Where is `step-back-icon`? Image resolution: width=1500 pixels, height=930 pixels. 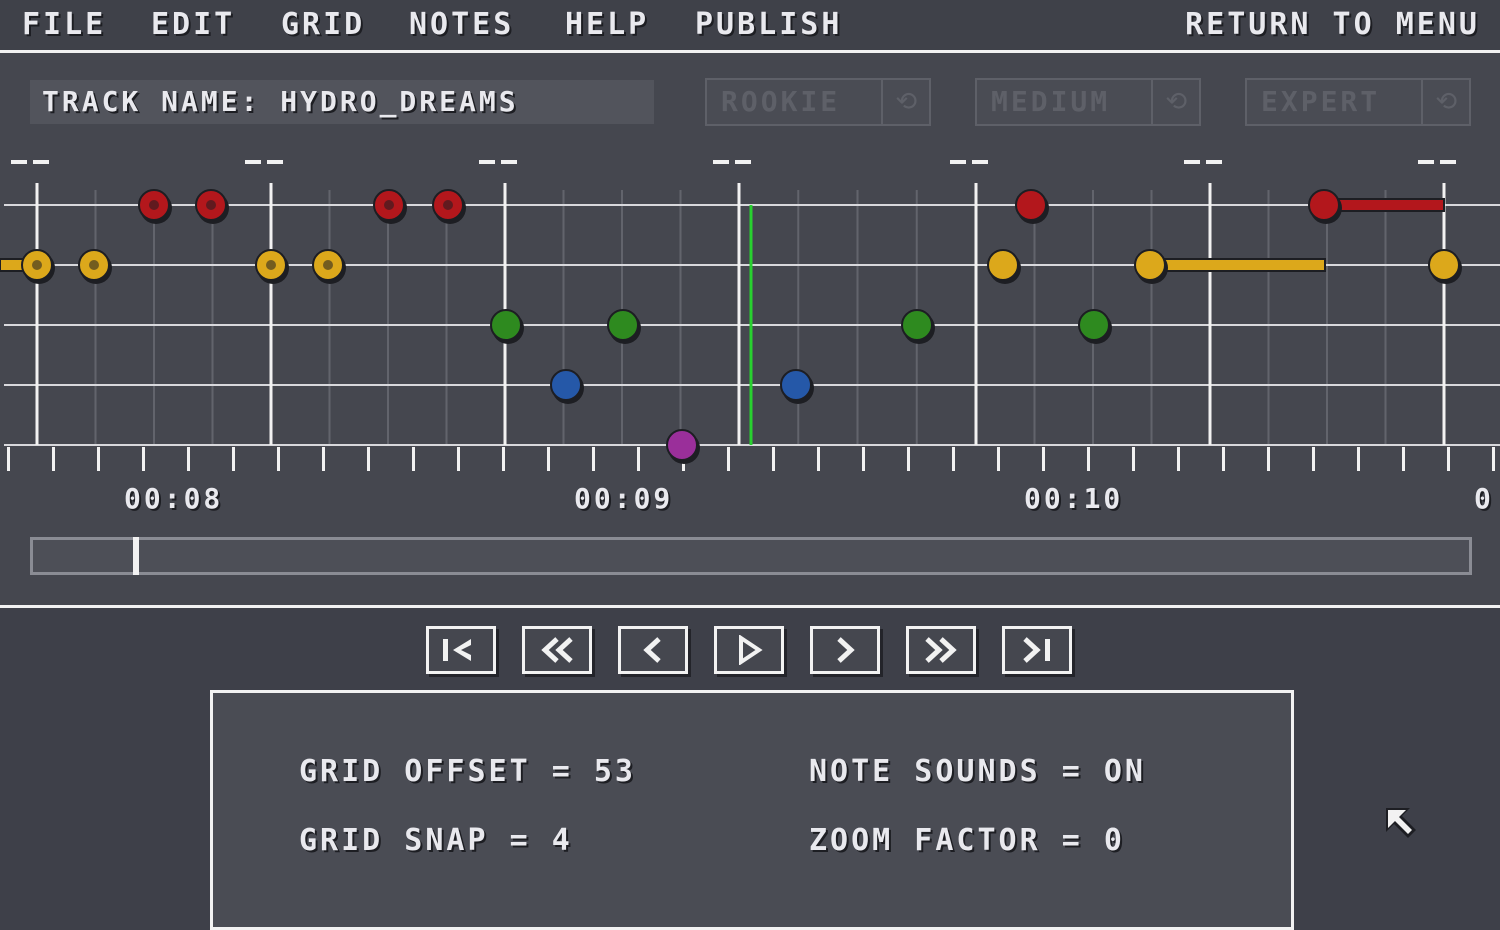 step-back-icon is located at coordinates (652, 650).